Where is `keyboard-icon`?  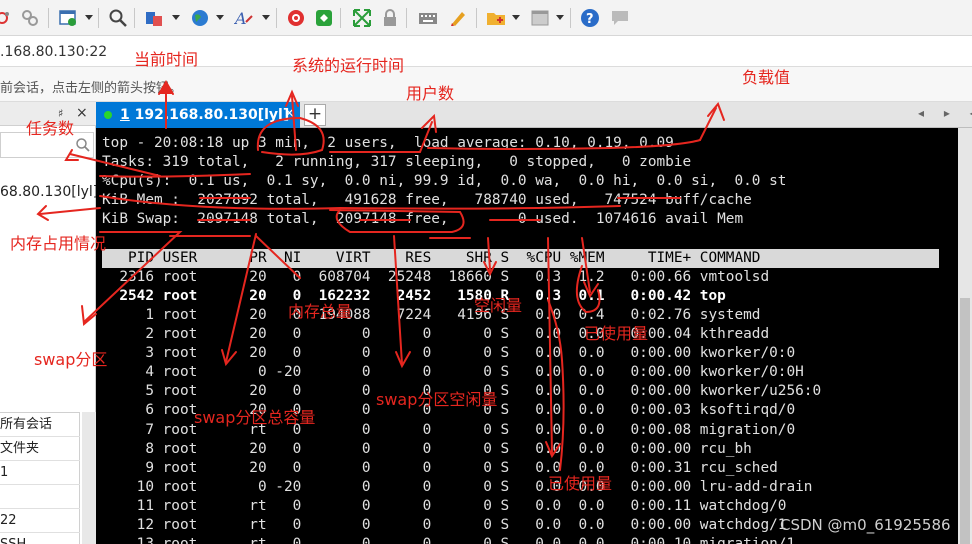 keyboard-icon is located at coordinates (428, 18).